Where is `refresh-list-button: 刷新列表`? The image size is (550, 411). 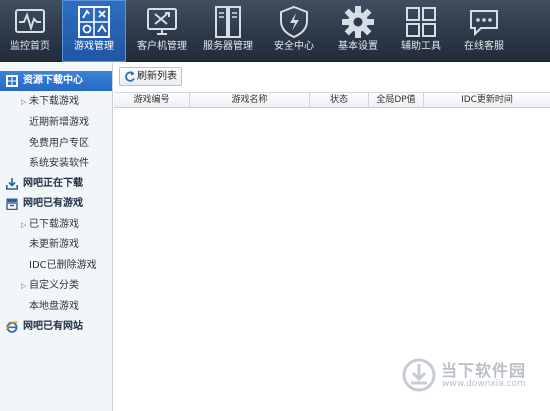 refresh-list-button: 刷新列表 is located at coordinates (150, 76).